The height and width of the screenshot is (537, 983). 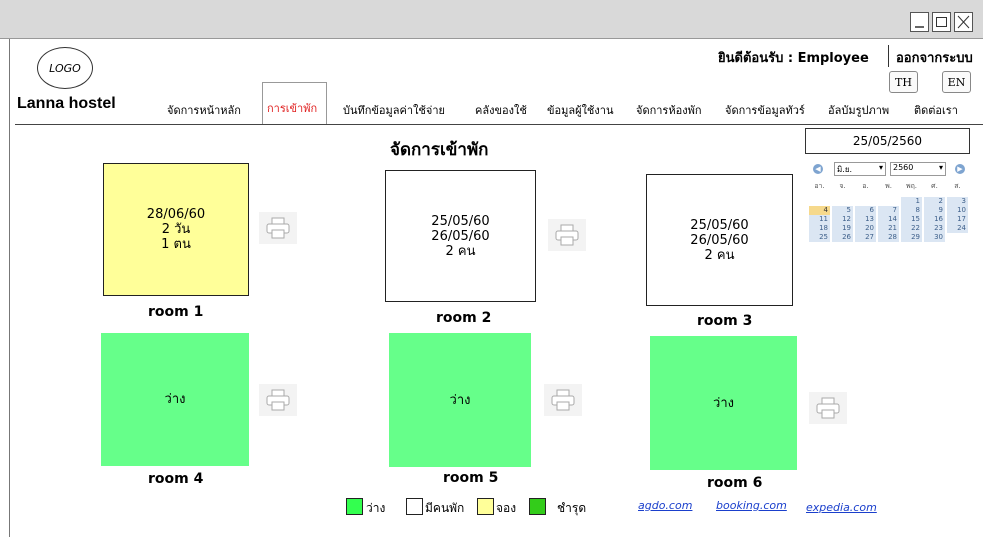 I want to click on page-title: จัดการเข้าพัก, so click(x=439, y=150).